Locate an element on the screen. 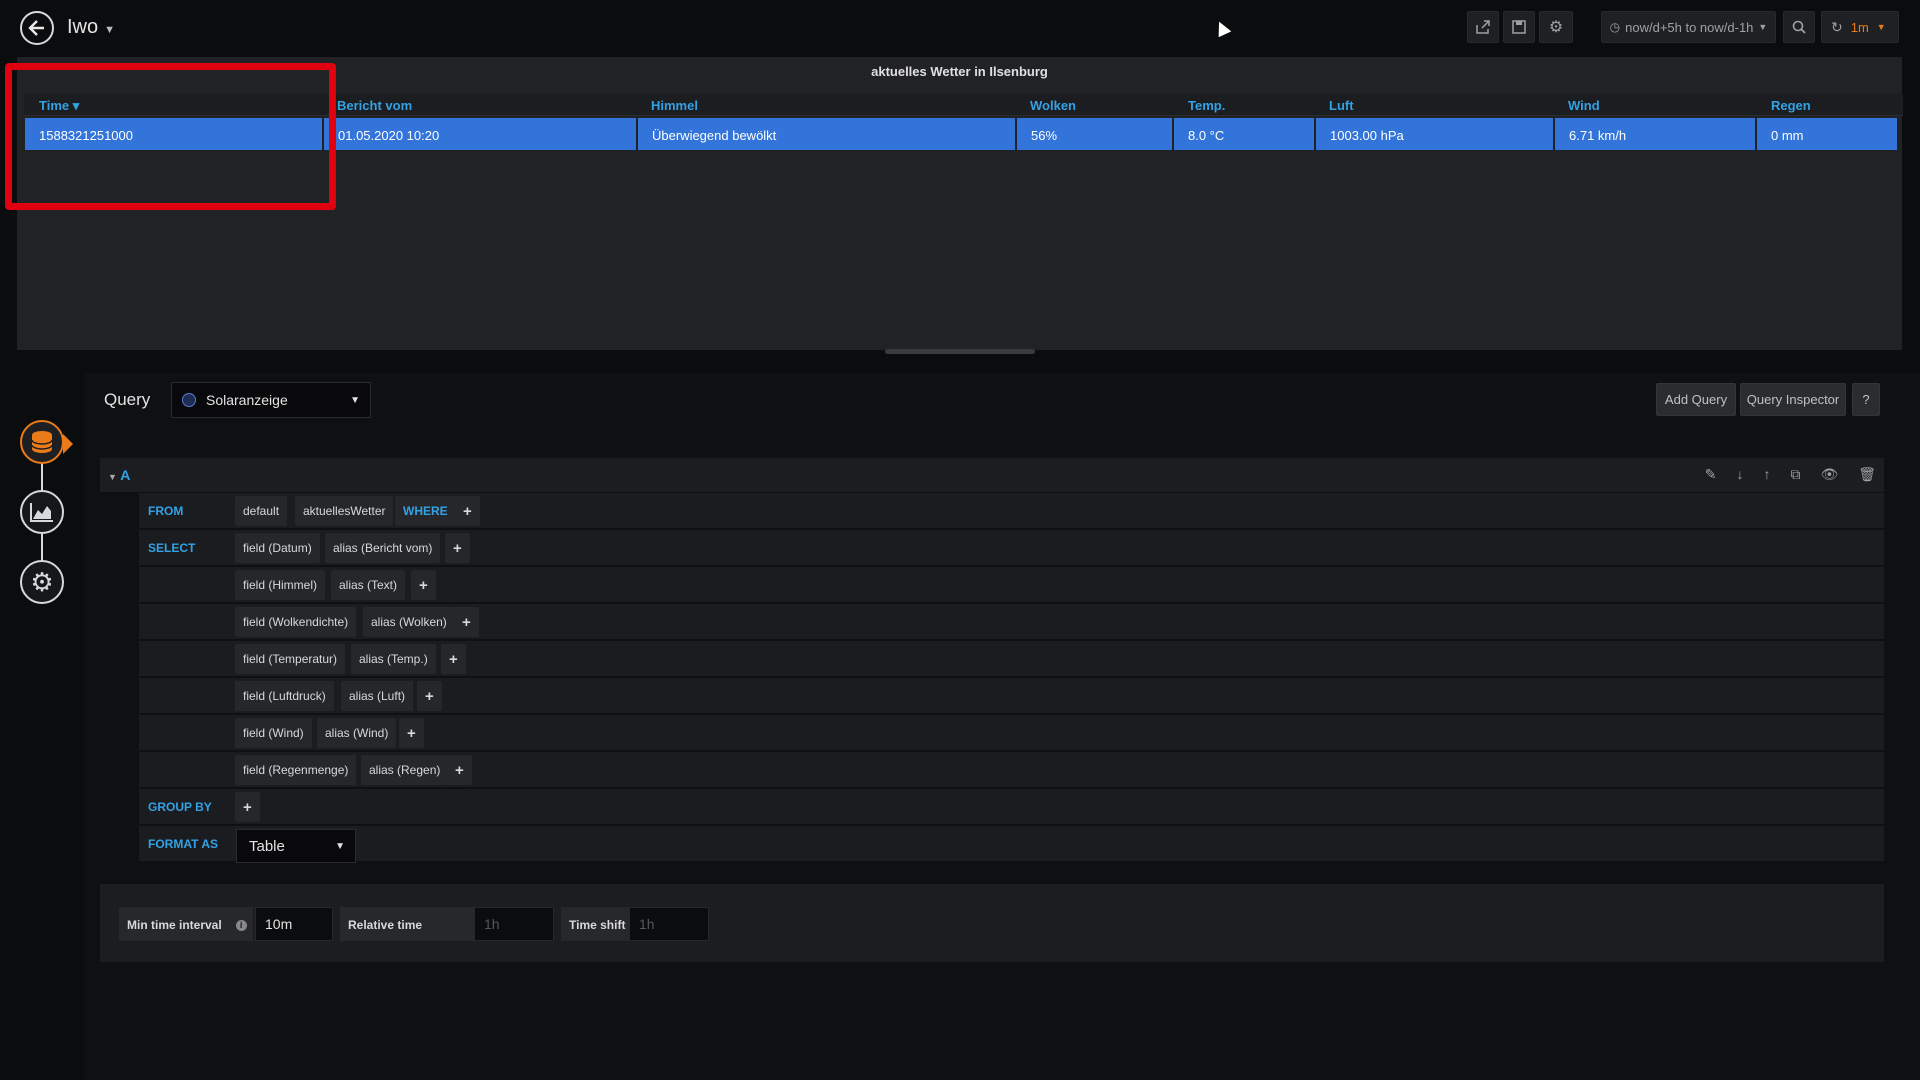 Image resolution: width=1920 pixels, height=1080 pixels. field-segment: field (Himmel) is located at coordinates (280, 585).